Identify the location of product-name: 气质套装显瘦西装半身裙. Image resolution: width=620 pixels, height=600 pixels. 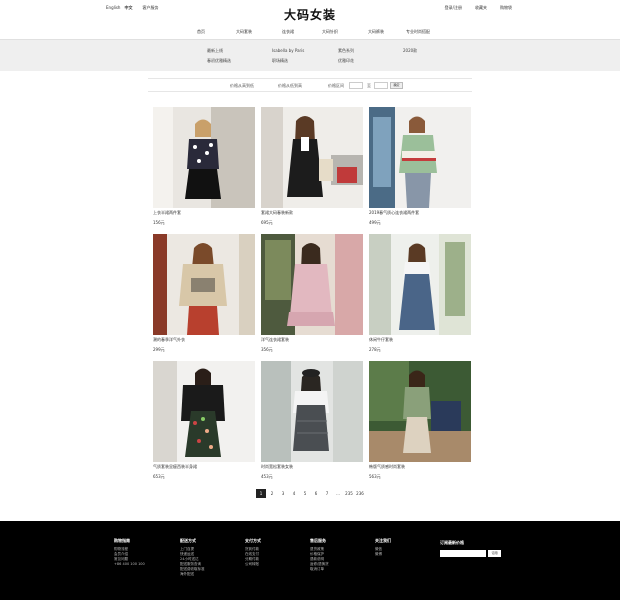
(204, 467).